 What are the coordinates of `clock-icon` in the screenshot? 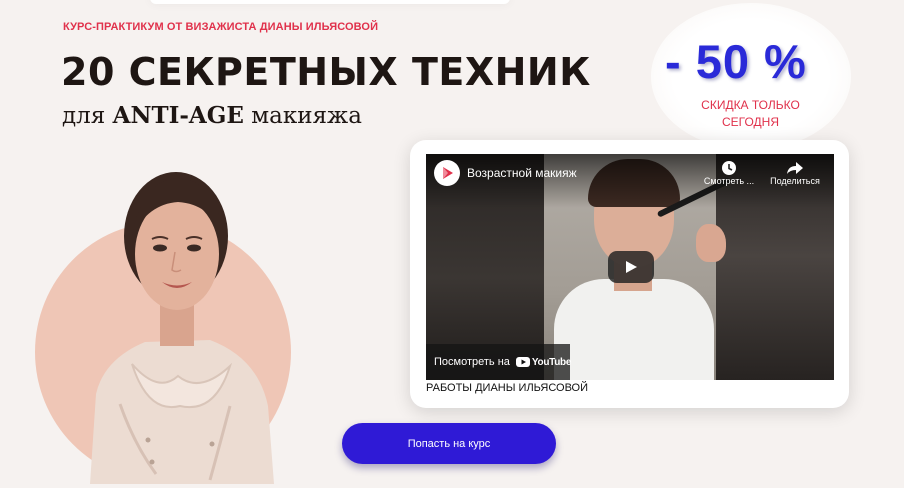 It's located at (729, 168).